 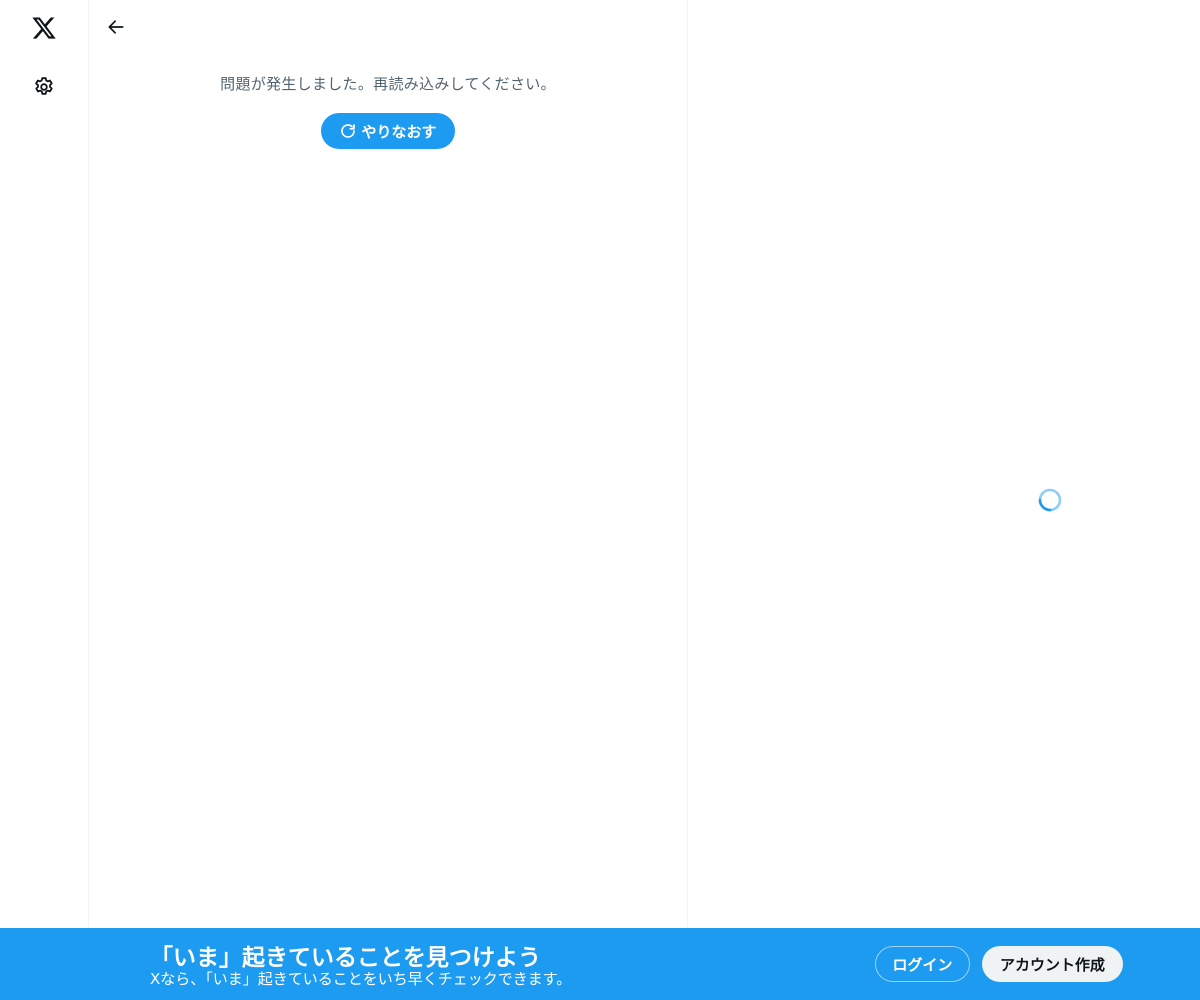 I want to click on gear-icon, so click(x=44, y=86).